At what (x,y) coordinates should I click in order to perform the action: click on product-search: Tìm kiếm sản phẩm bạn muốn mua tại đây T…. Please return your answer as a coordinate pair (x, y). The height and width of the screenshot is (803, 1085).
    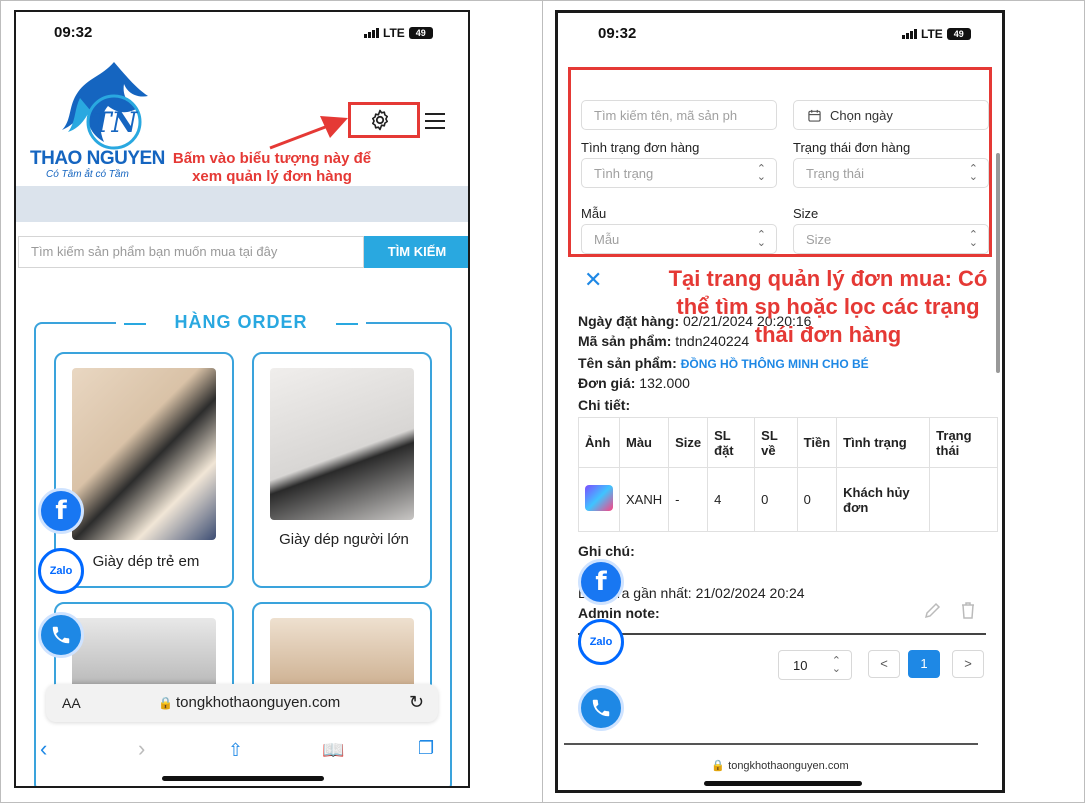
    Looking at the image, I should click on (242, 252).